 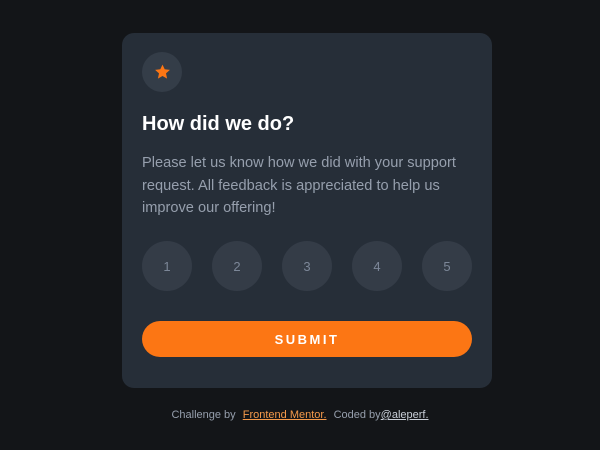 I want to click on star-icon, so click(x=162, y=71).